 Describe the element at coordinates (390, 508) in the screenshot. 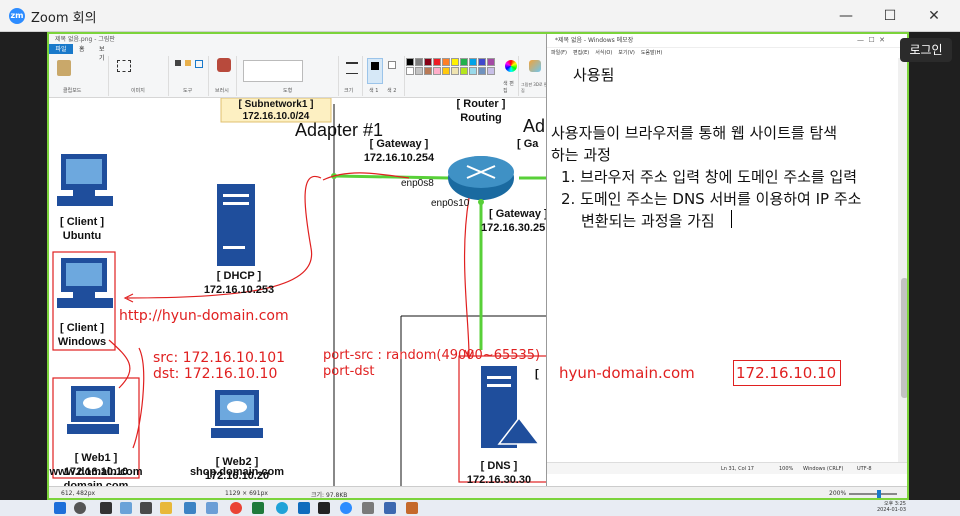

I see `notepad-taskbar-icon` at that location.